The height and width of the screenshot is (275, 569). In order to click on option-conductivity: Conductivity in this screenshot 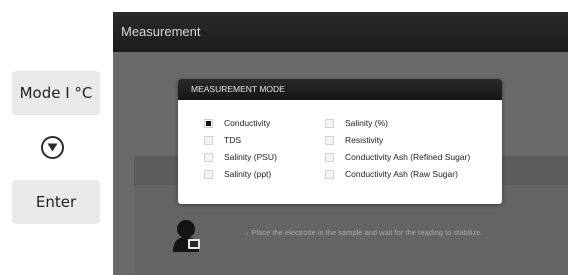, I will do `click(237, 123)`.